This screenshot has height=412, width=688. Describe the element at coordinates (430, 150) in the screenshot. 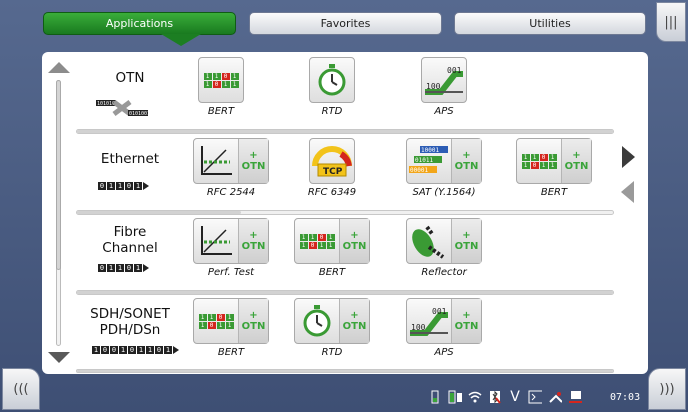

I see `svg-text: 10001` at that location.